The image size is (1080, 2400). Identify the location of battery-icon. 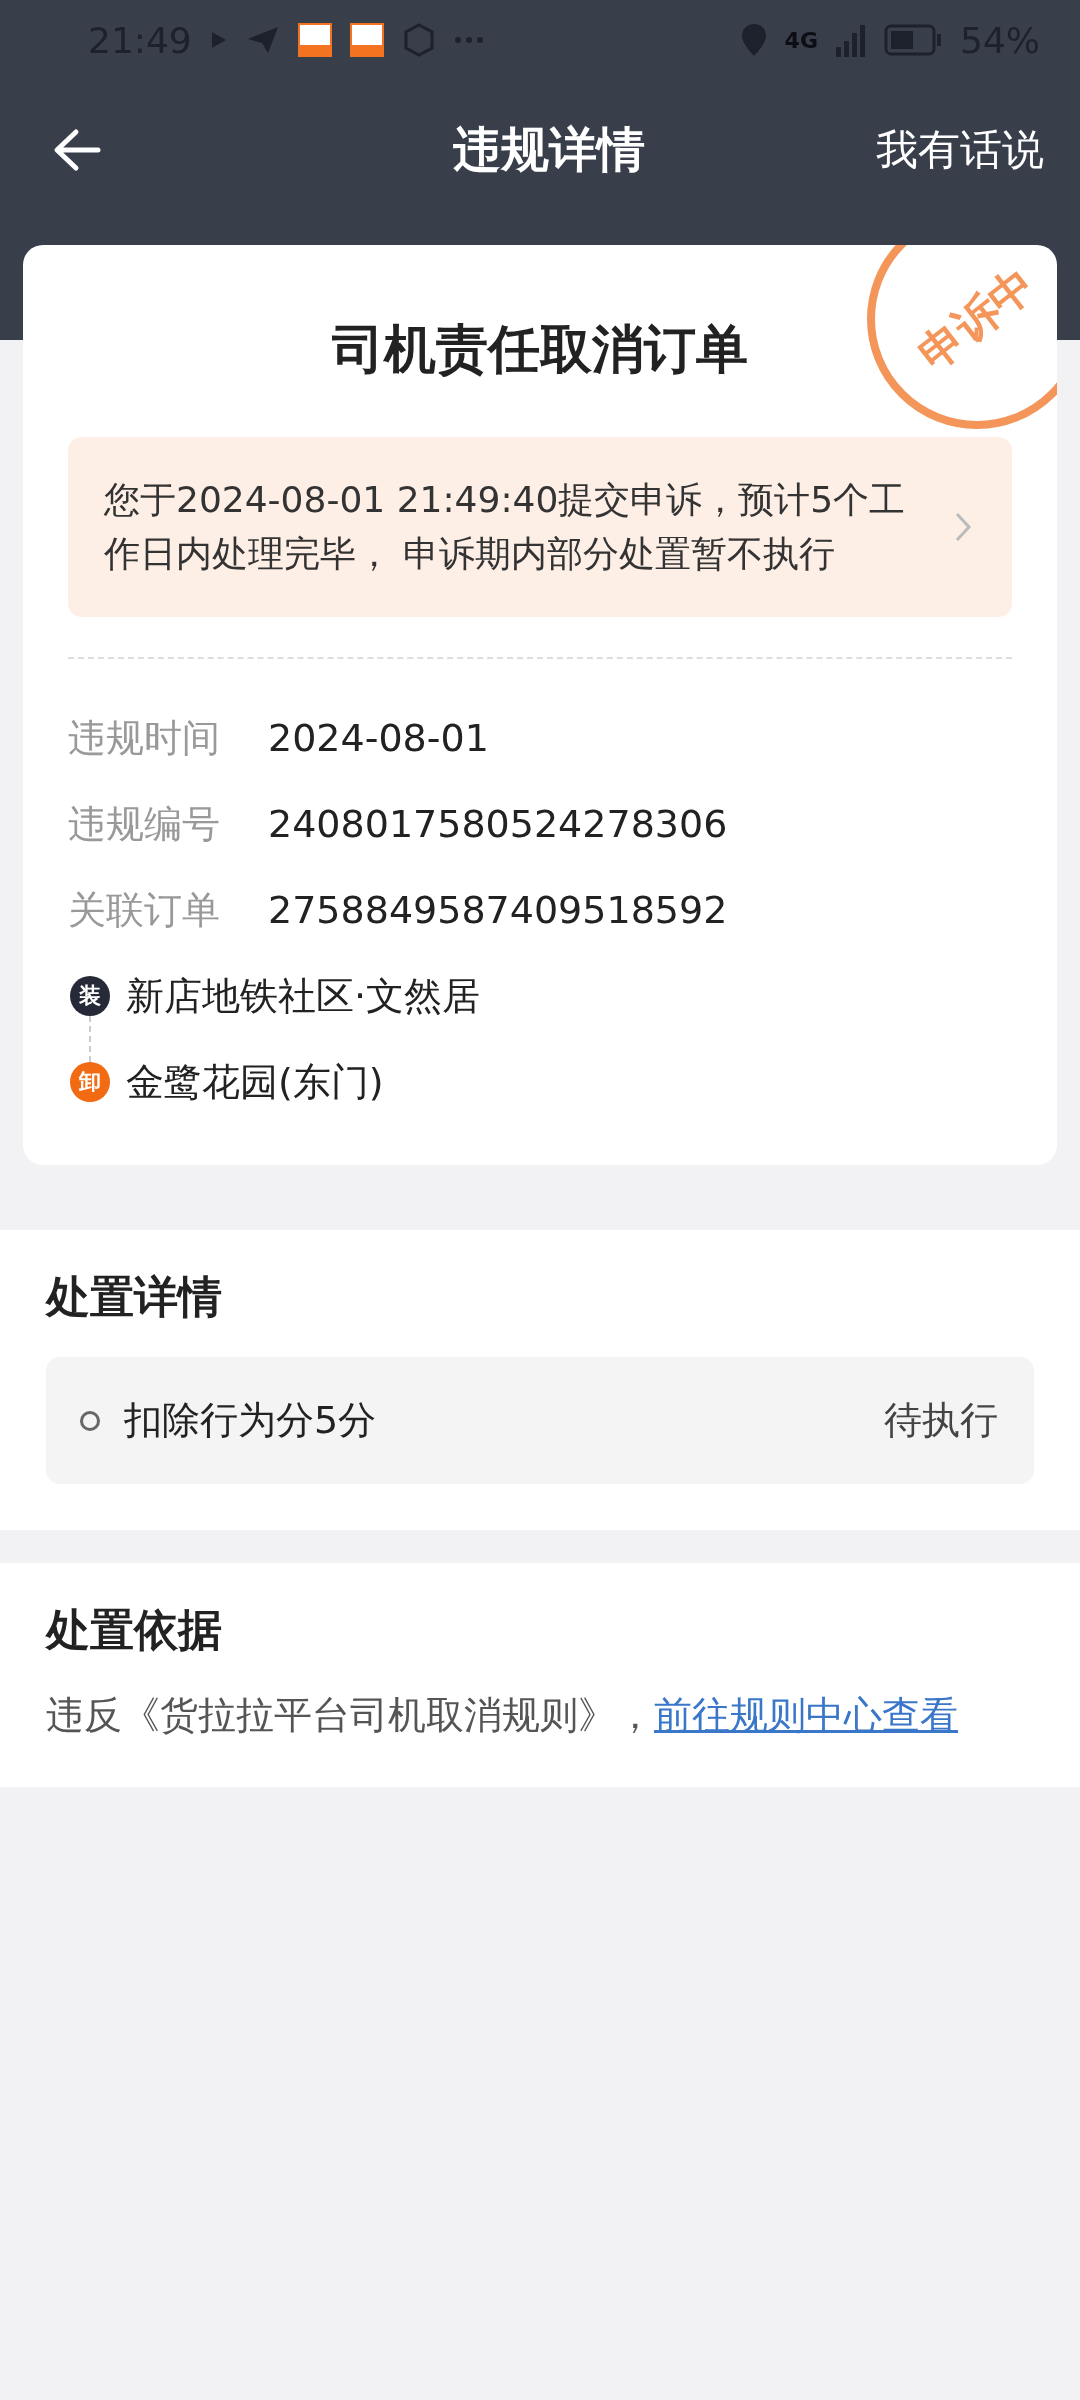
(913, 40).